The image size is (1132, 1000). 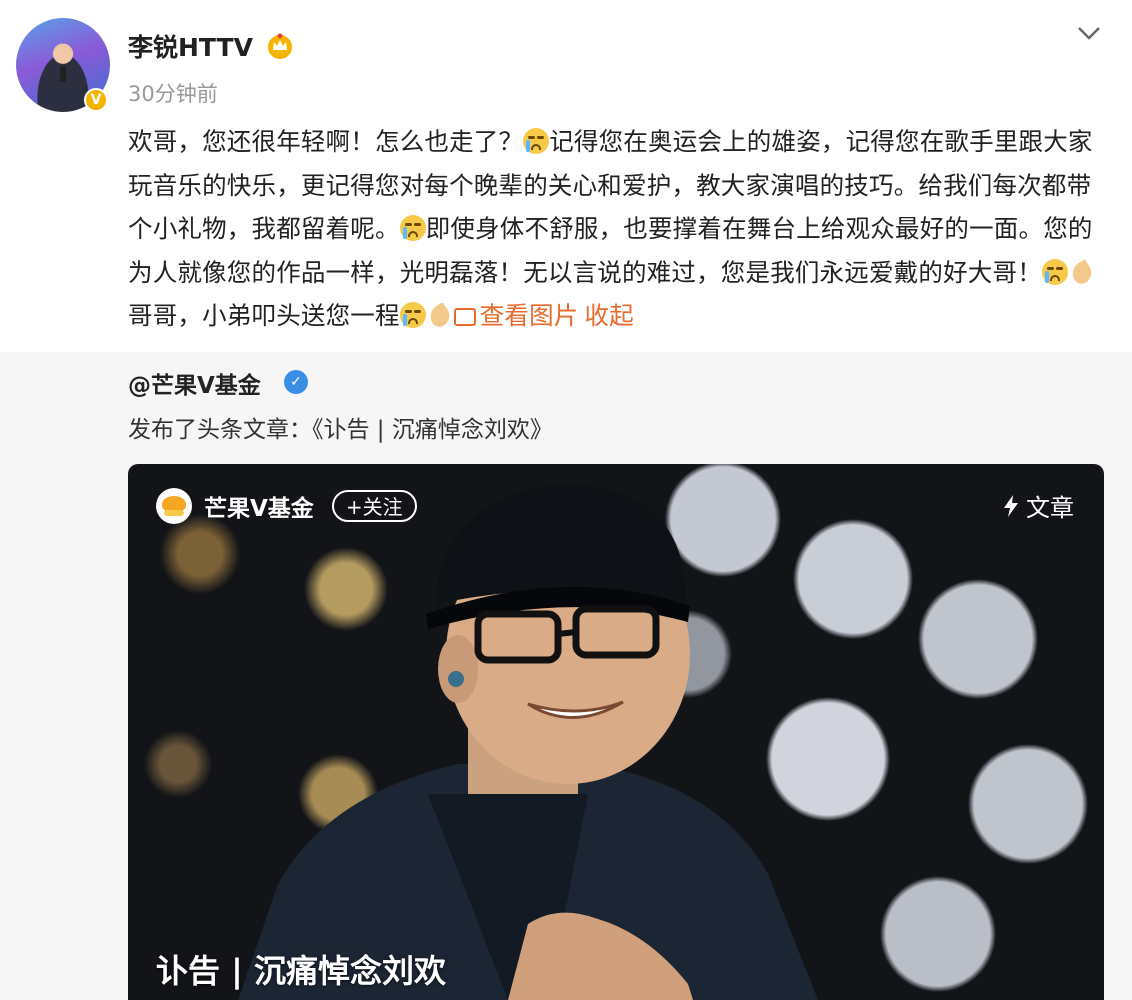 I want to click on card-brand-name: 芒果V基金, so click(x=259, y=506).